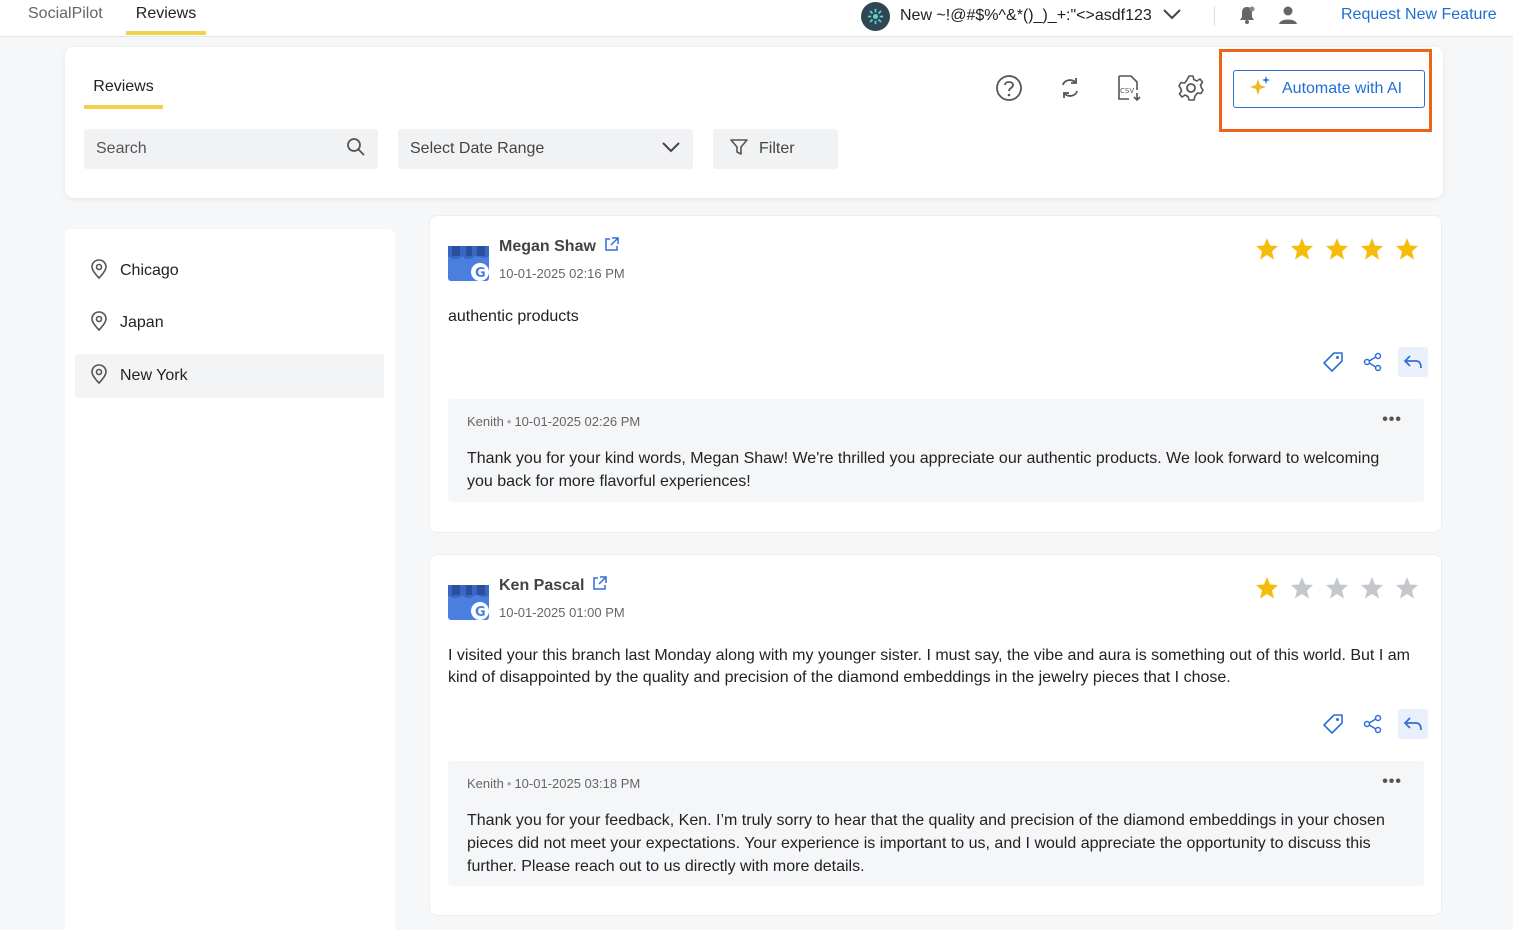 This screenshot has width=1513, height=930. I want to click on location-label: Japan, so click(142, 322).